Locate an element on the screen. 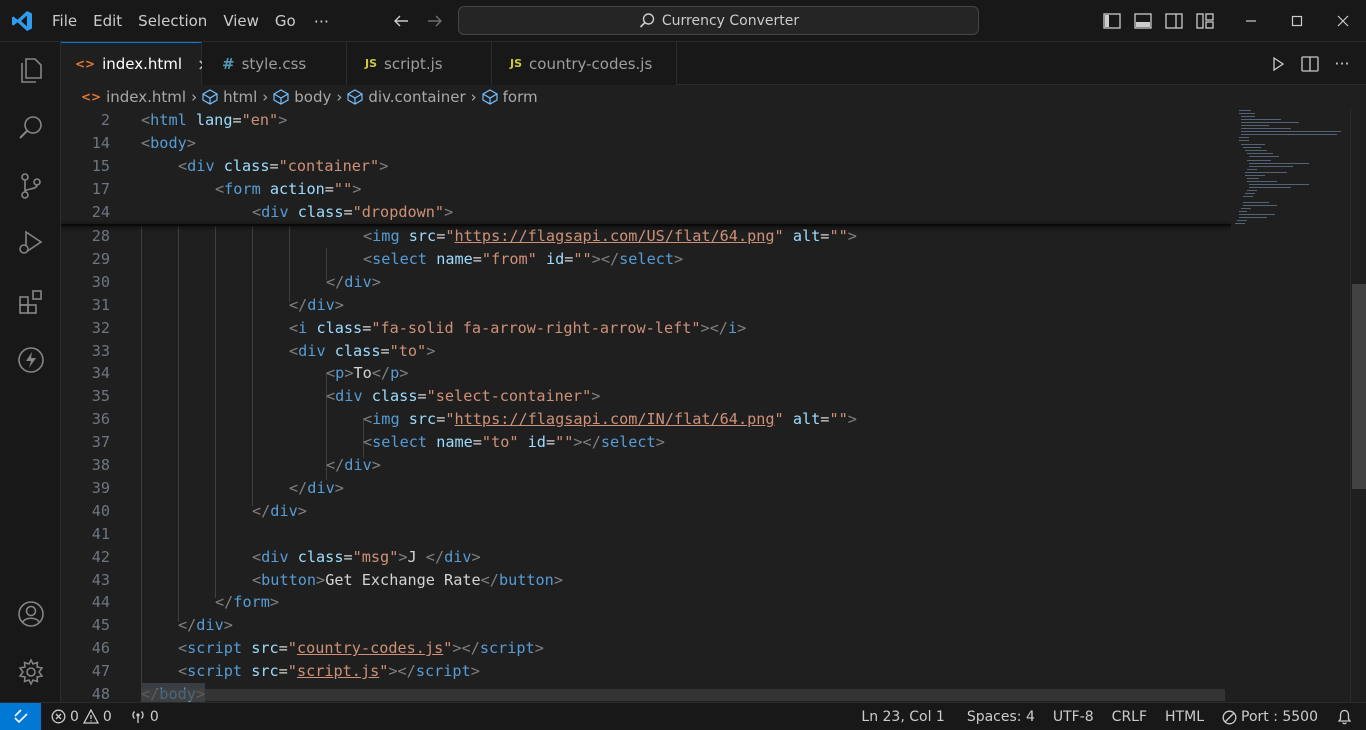 This screenshot has width=1366, height=730. live-server-icon is located at coordinates (30, 360).